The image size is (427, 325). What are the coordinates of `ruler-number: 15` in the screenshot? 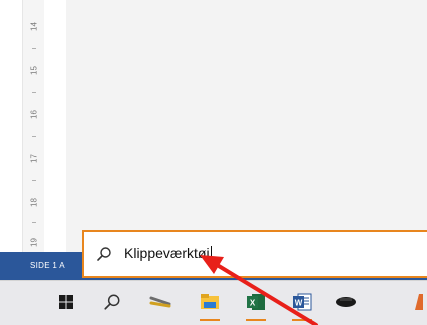 It's located at (34, 70).